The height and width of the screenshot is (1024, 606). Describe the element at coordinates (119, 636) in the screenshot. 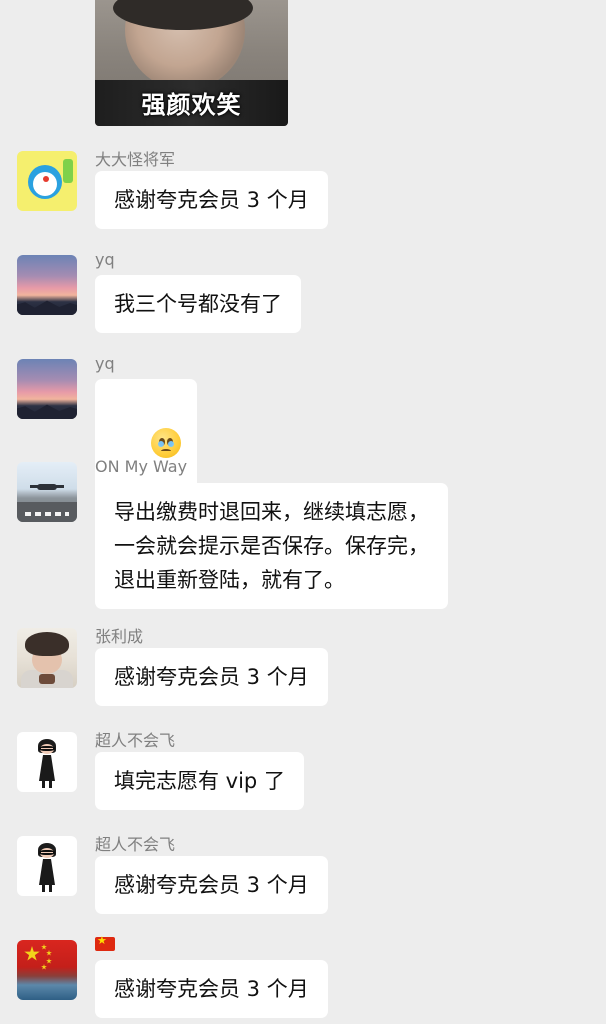

I see `sender-name: 张利成` at that location.